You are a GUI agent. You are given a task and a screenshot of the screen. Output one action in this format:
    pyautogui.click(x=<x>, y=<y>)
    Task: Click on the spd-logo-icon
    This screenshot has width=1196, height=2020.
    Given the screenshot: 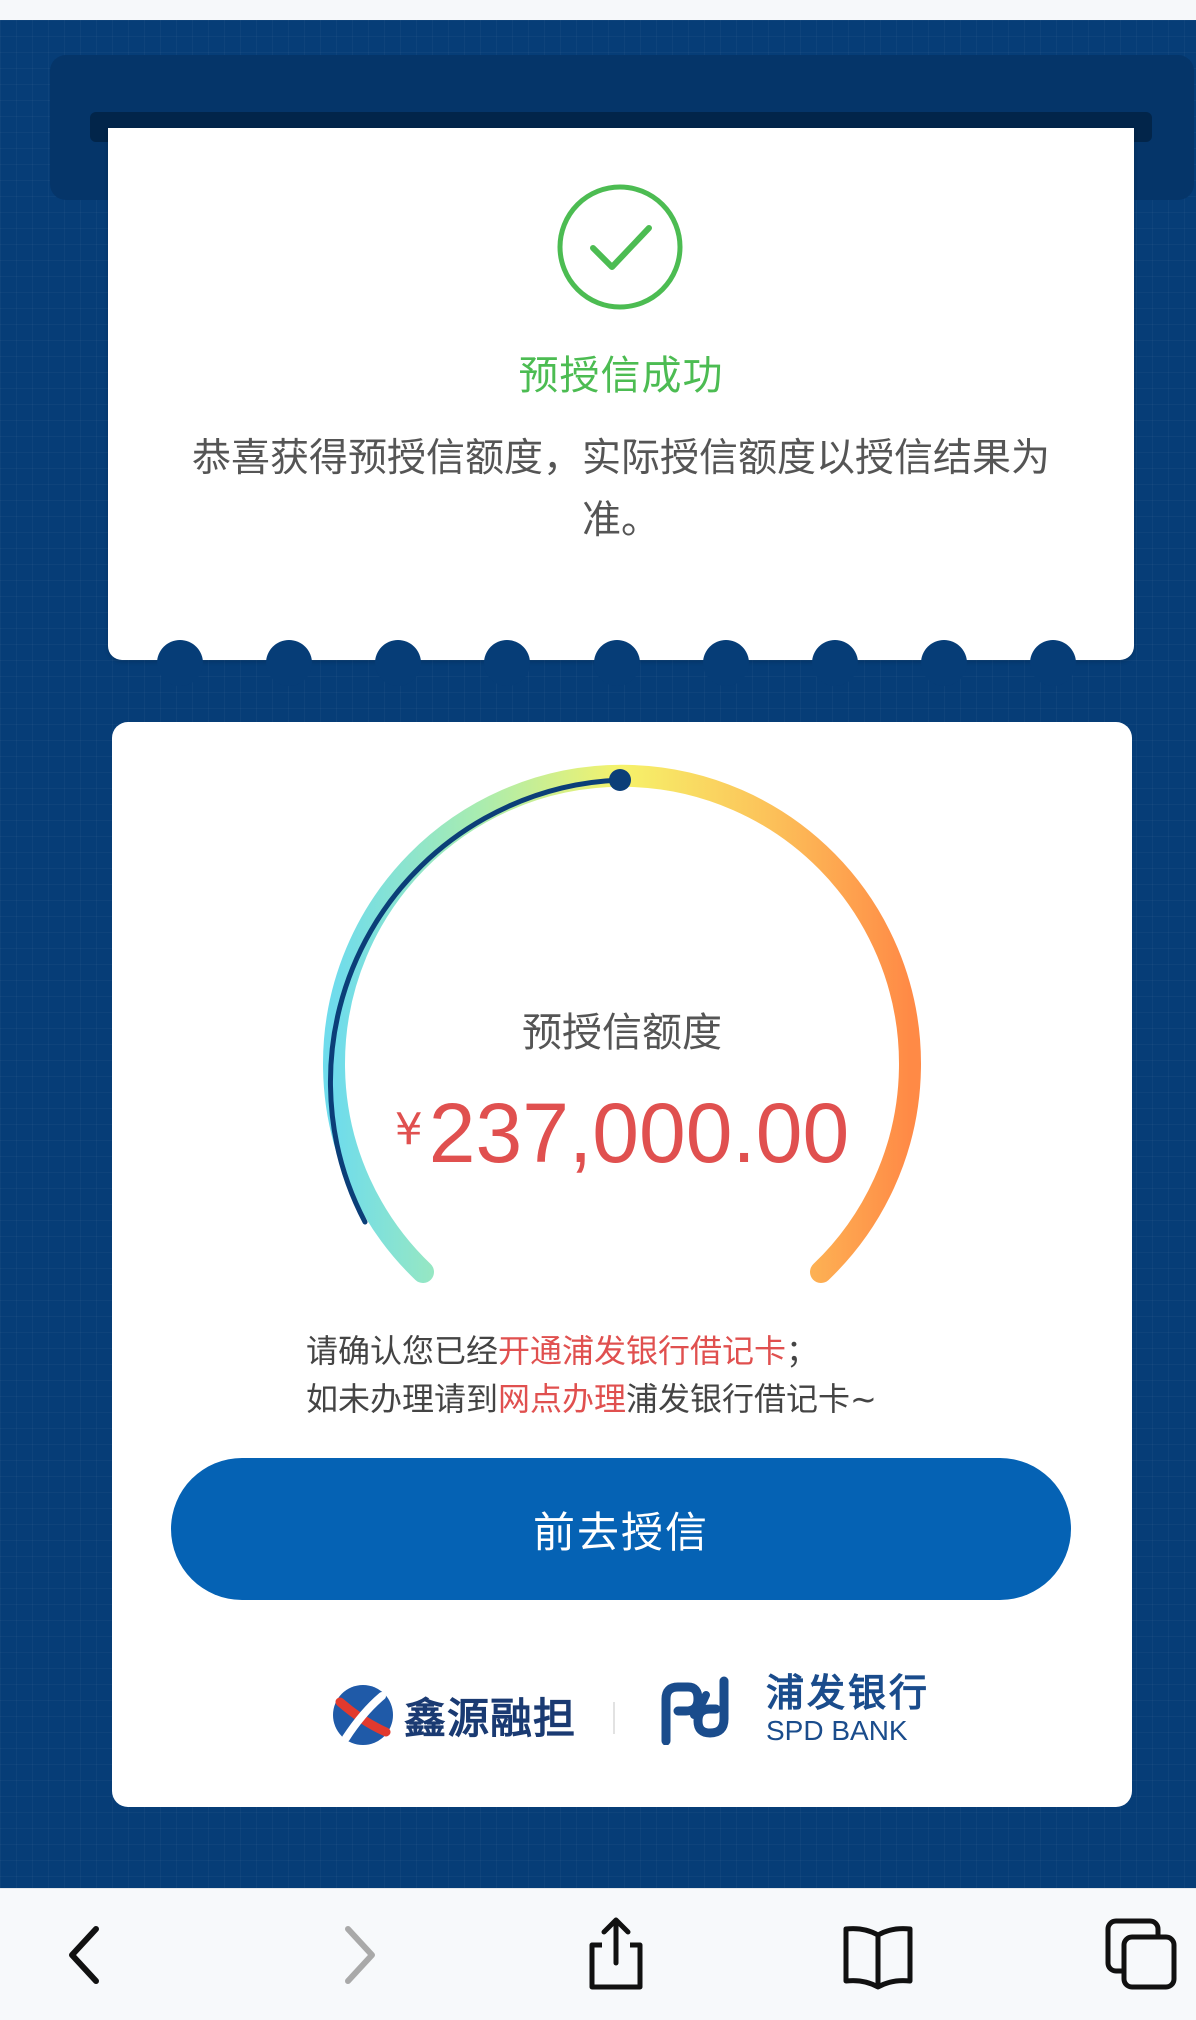 What is the action you would take?
    pyautogui.click(x=695, y=1710)
    